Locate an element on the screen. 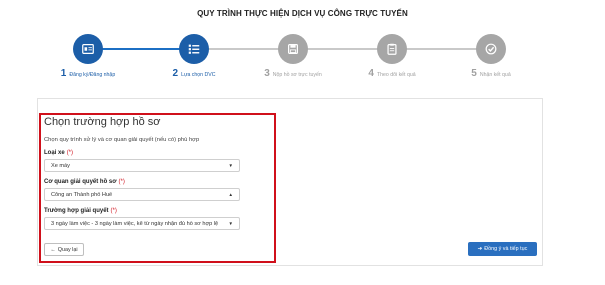  vehicle-type-label: Loại xe (*) is located at coordinates (159, 153).